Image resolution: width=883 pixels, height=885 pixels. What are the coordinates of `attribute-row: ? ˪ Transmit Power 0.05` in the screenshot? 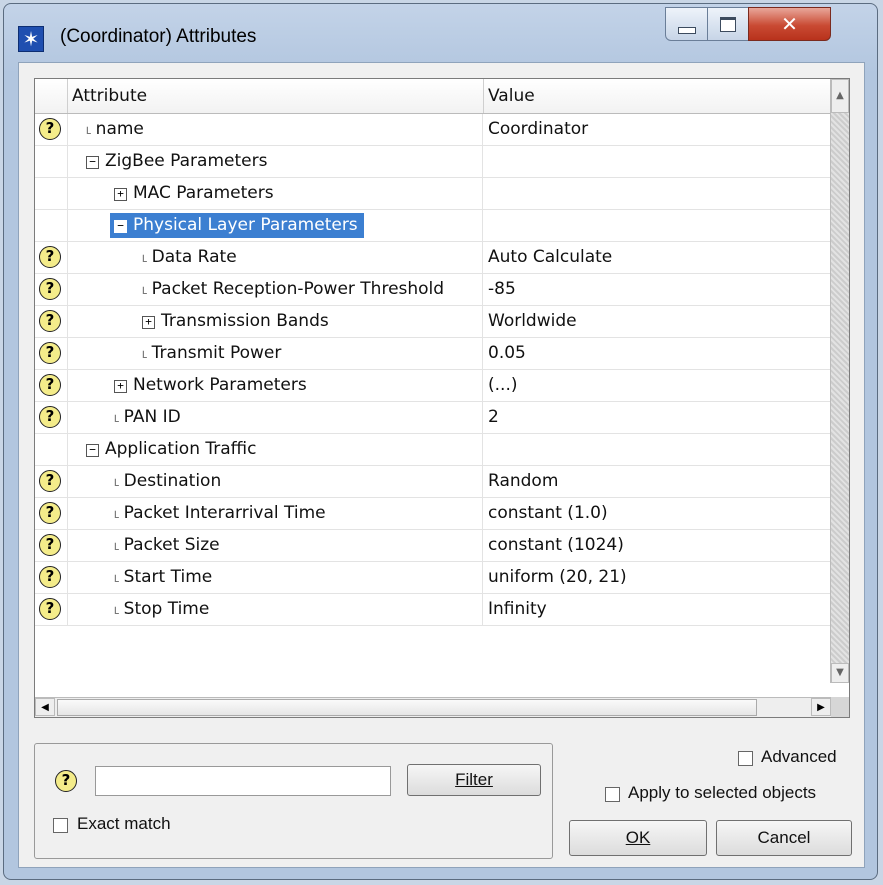 It's located at (433, 354).